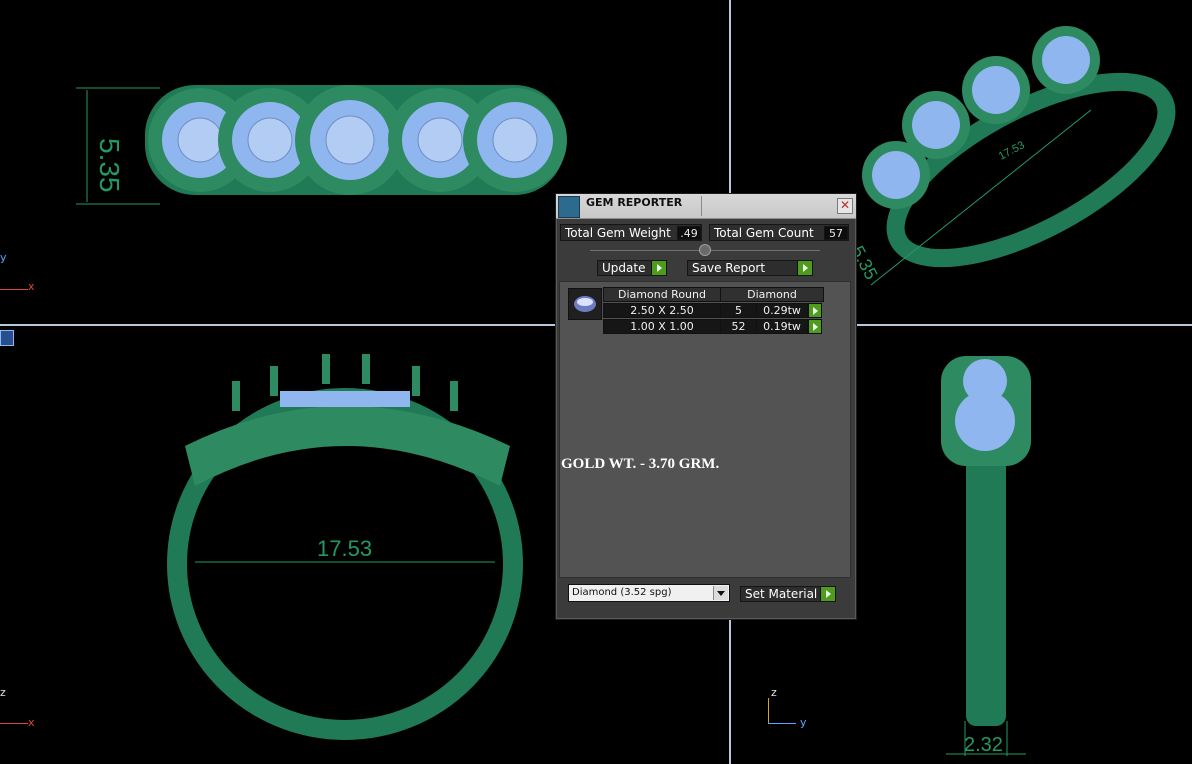 Image resolution: width=1192 pixels, height=764 pixels. I want to click on table-row-2-weight: 0.19tw, so click(782, 326).